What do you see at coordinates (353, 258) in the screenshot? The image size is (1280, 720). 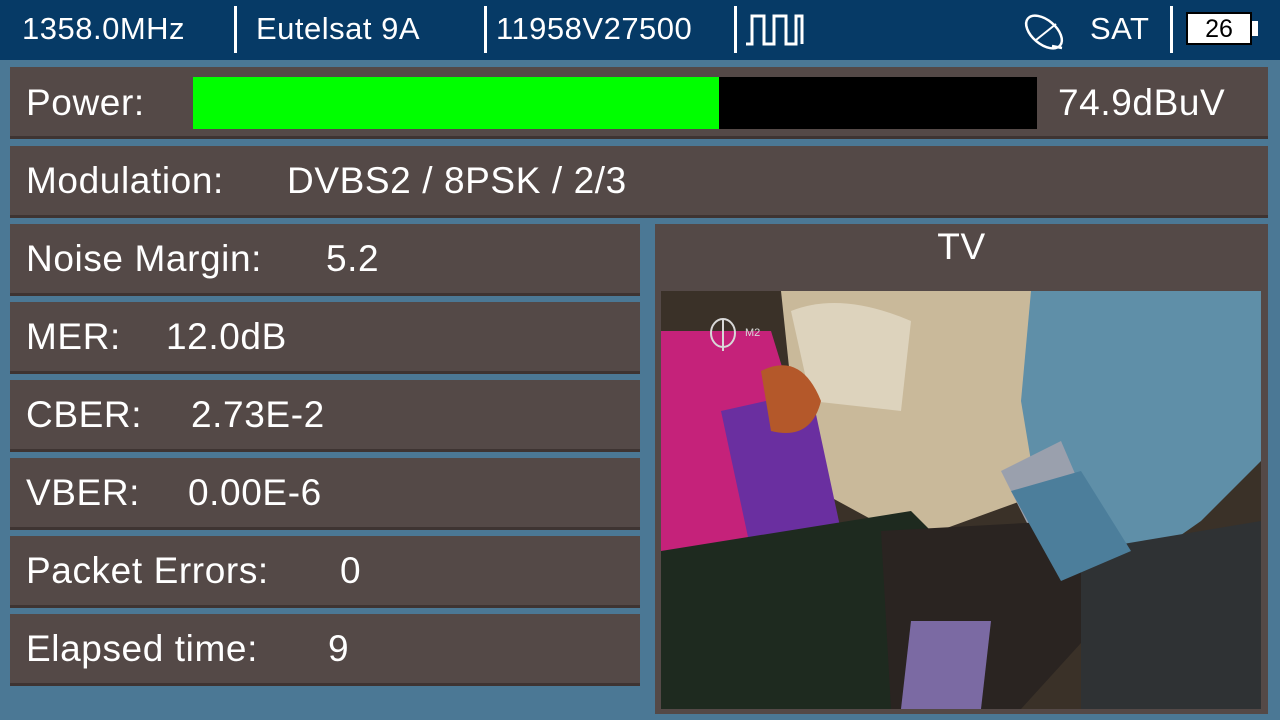 I see `metric-value: 5.2` at bounding box center [353, 258].